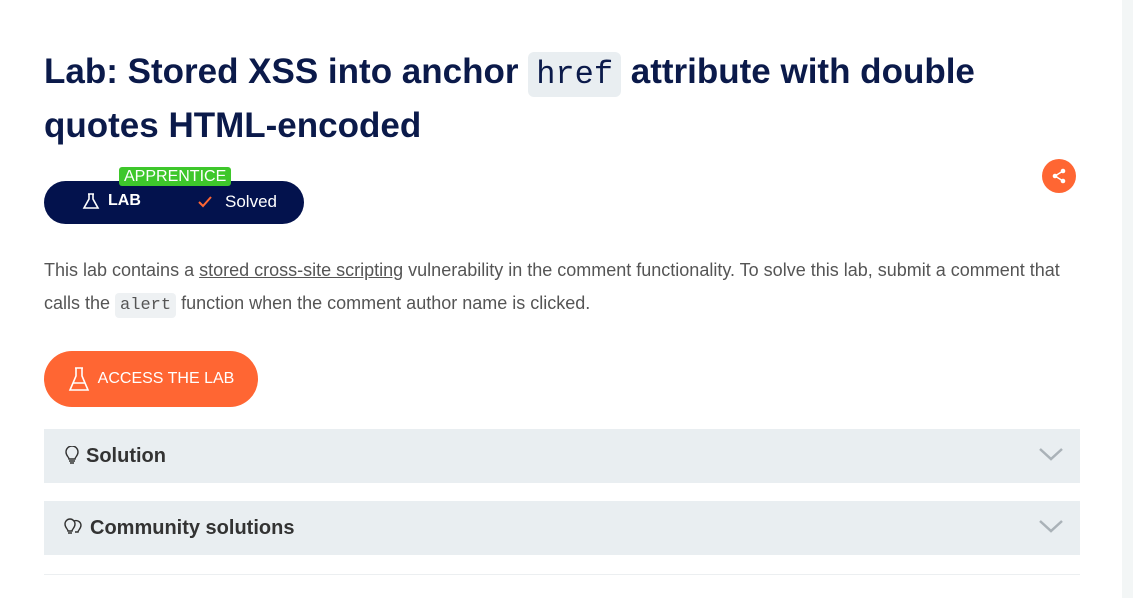 The height and width of the screenshot is (598, 1133). What do you see at coordinates (174, 202) in the screenshot?
I see `lab-status-badge: LAB Solved` at bounding box center [174, 202].